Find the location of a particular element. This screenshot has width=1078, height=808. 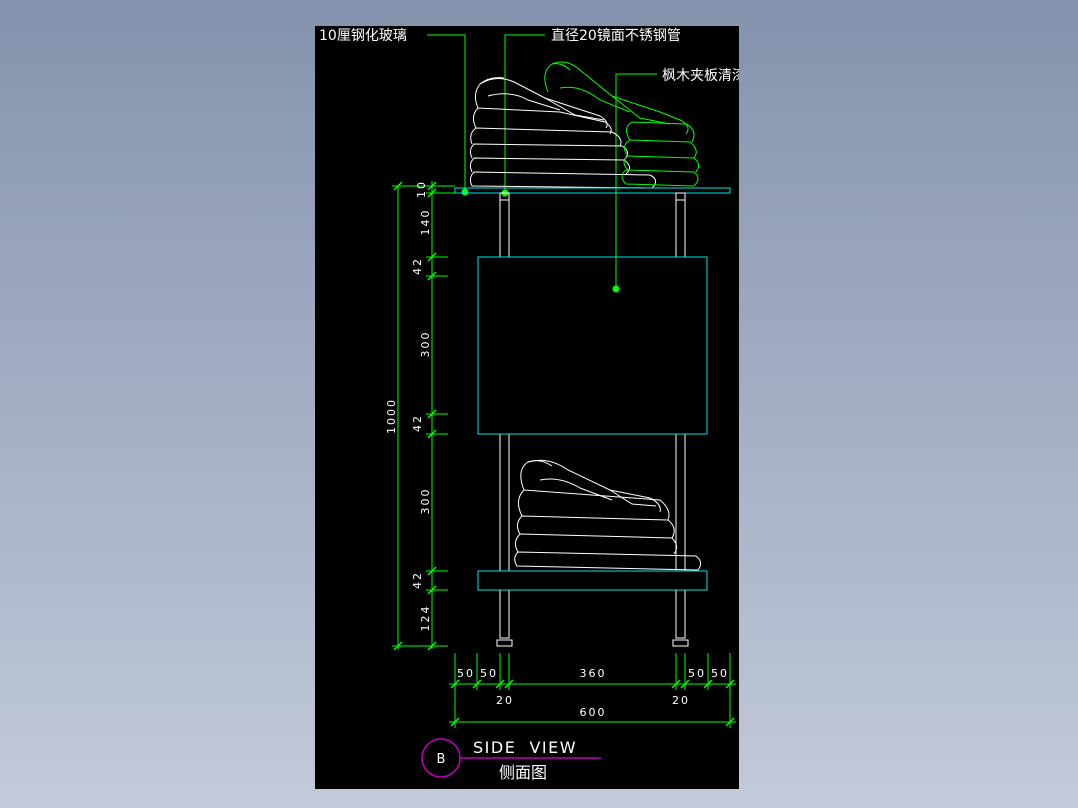

dim-300-b: 300 is located at coordinates (425, 501).